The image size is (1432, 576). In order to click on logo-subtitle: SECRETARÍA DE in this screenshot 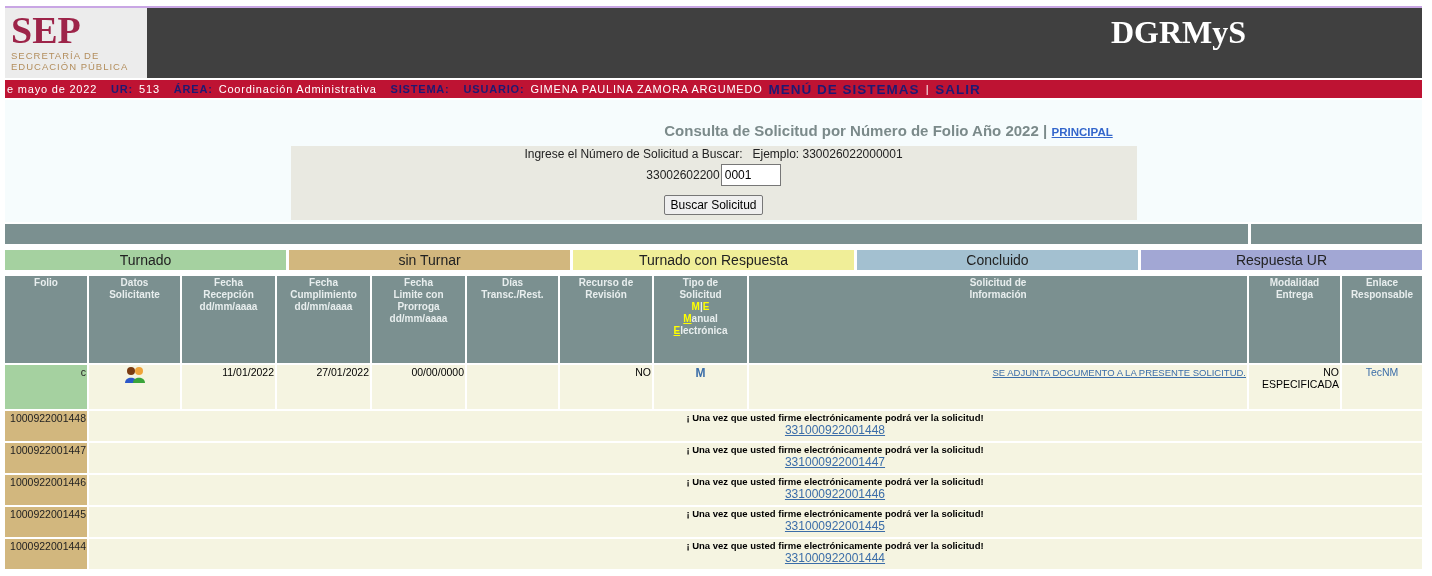, I will do `click(56, 55)`.